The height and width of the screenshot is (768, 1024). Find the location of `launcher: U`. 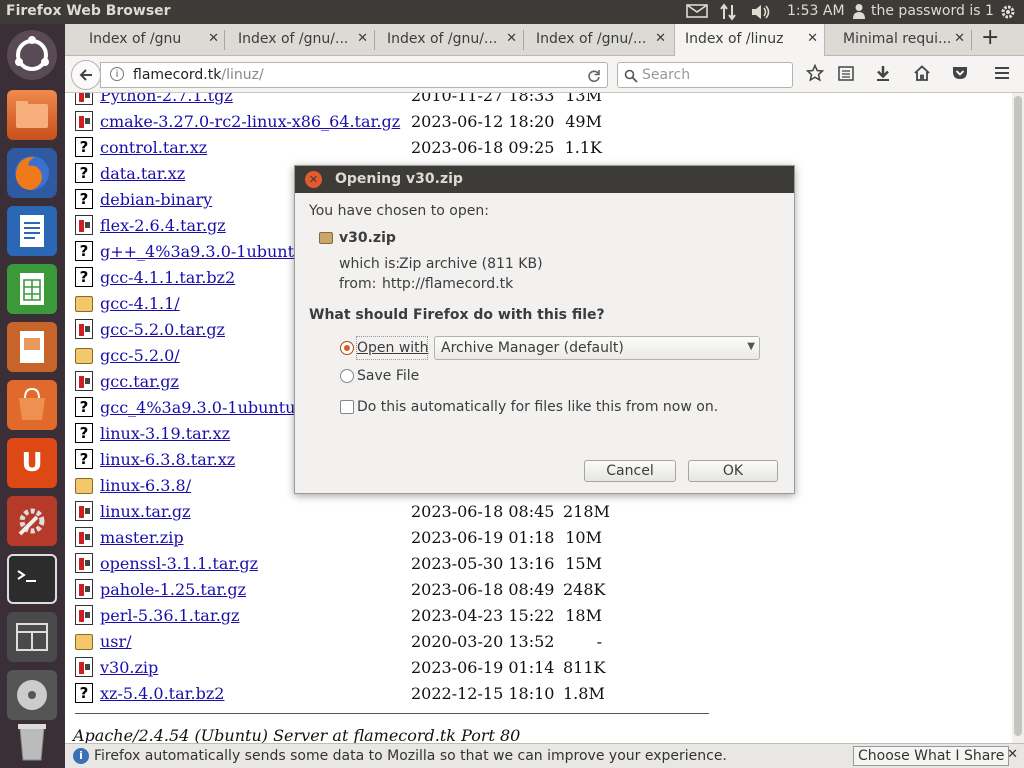

launcher: U is located at coordinates (32, 396).